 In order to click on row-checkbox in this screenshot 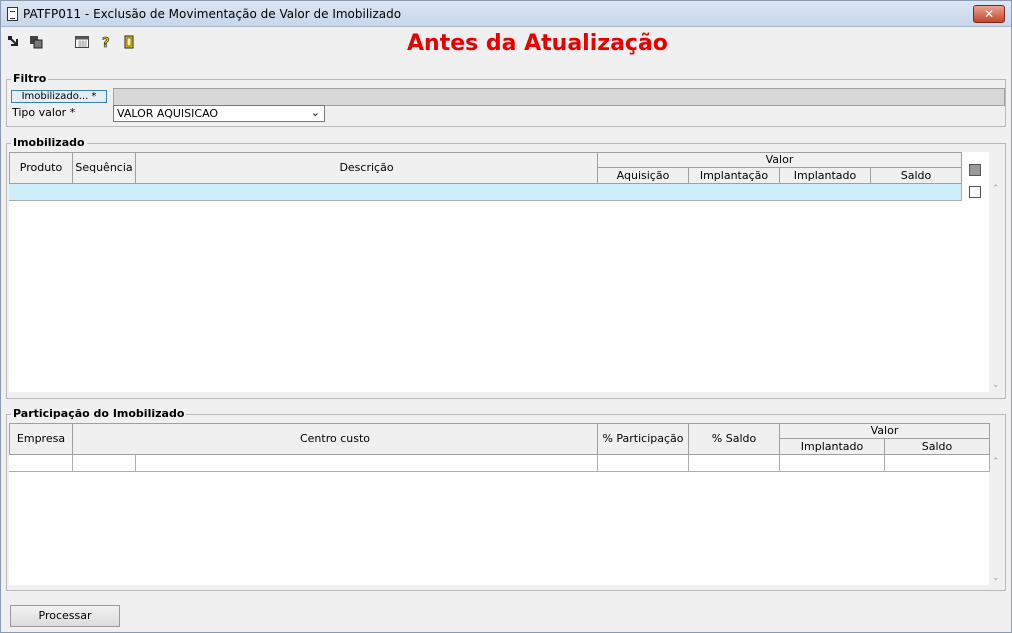, I will do `click(975, 192)`.